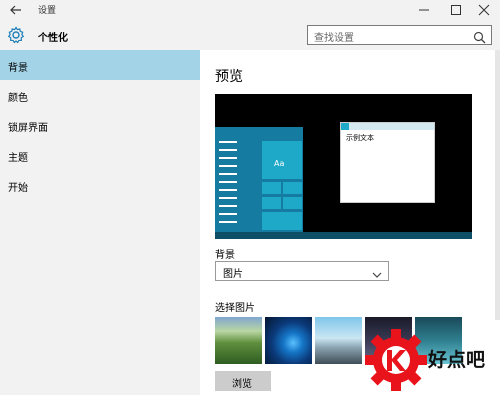 The width and height of the screenshot is (500, 395). I want to click on browse-button-label: 浏览, so click(242, 384).